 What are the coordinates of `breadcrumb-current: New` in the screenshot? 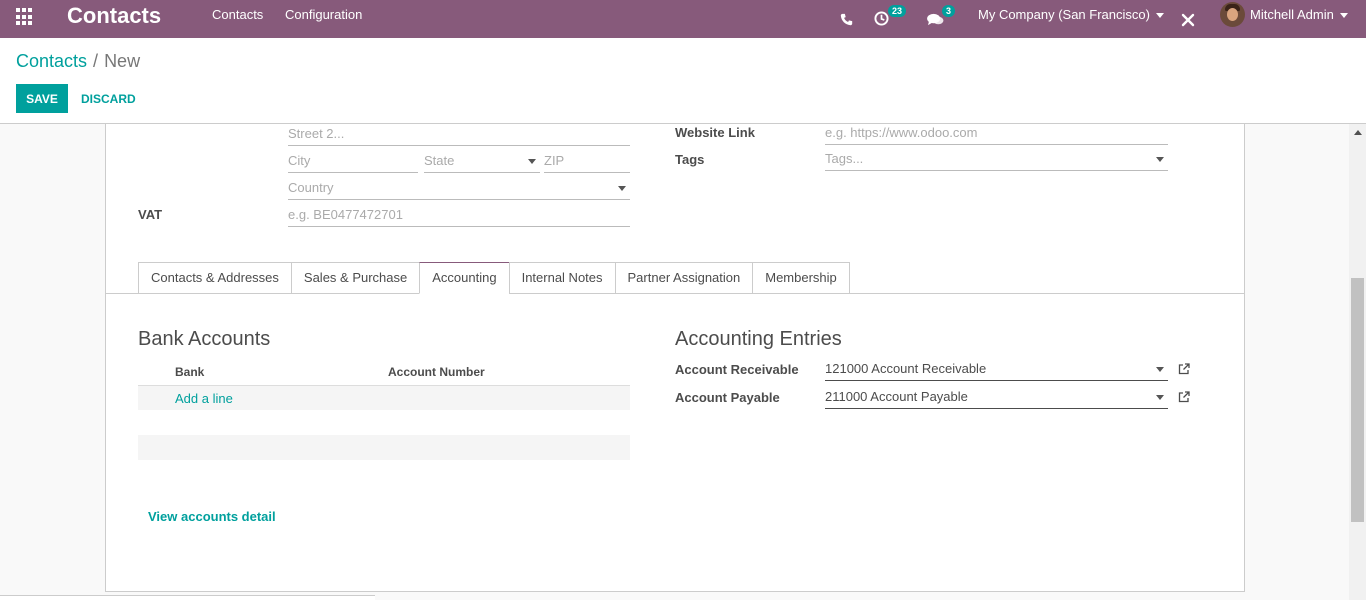 It's located at (122, 61).